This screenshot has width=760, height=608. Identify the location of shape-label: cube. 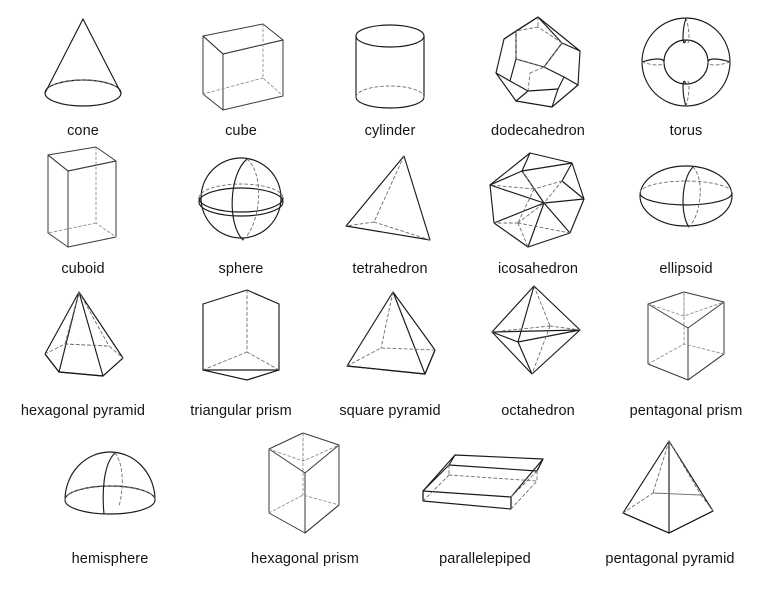
(241, 131).